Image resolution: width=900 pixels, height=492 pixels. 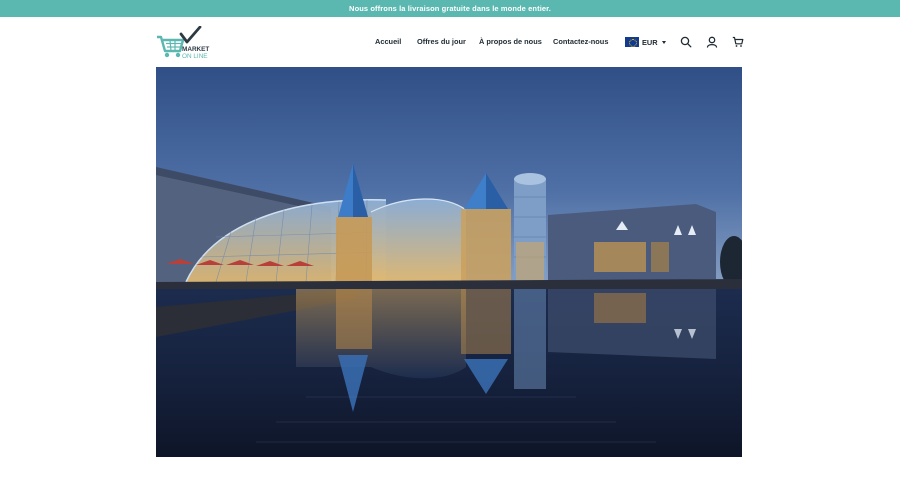 What do you see at coordinates (650, 42) in the screenshot?
I see `currency-label: EUR` at bounding box center [650, 42].